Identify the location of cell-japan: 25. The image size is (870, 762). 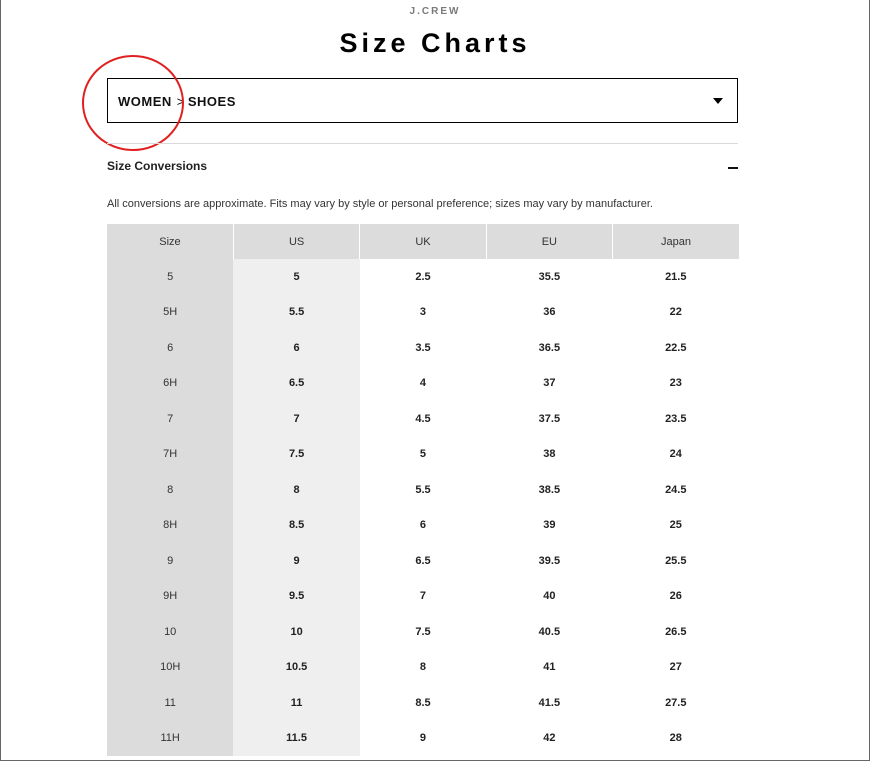
(675, 525).